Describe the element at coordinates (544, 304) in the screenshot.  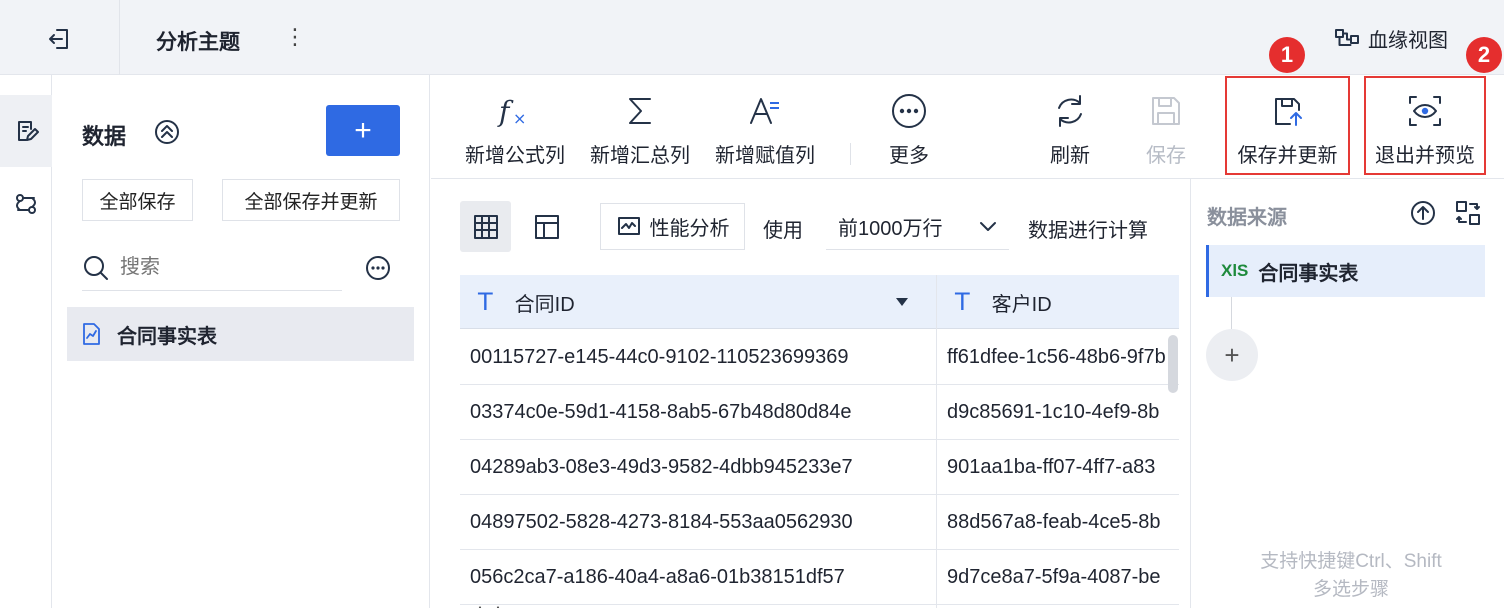
I see `column-header-label: 合同ID` at that location.